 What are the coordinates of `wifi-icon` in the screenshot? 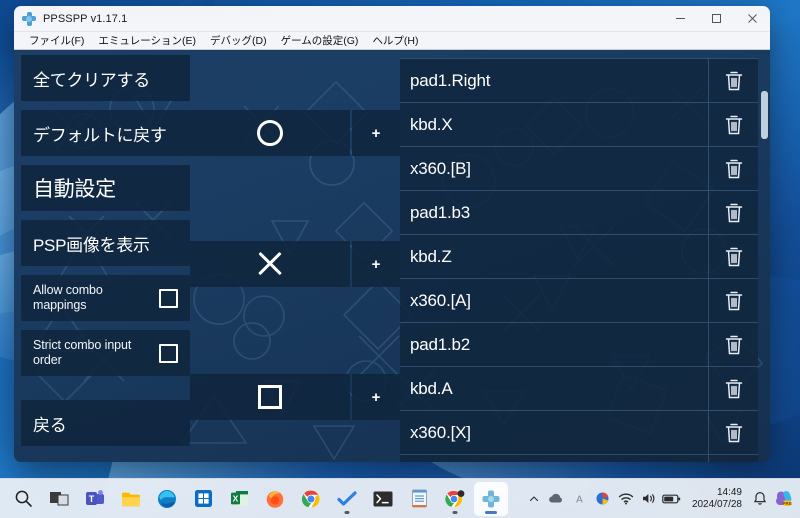 It's located at (626, 499).